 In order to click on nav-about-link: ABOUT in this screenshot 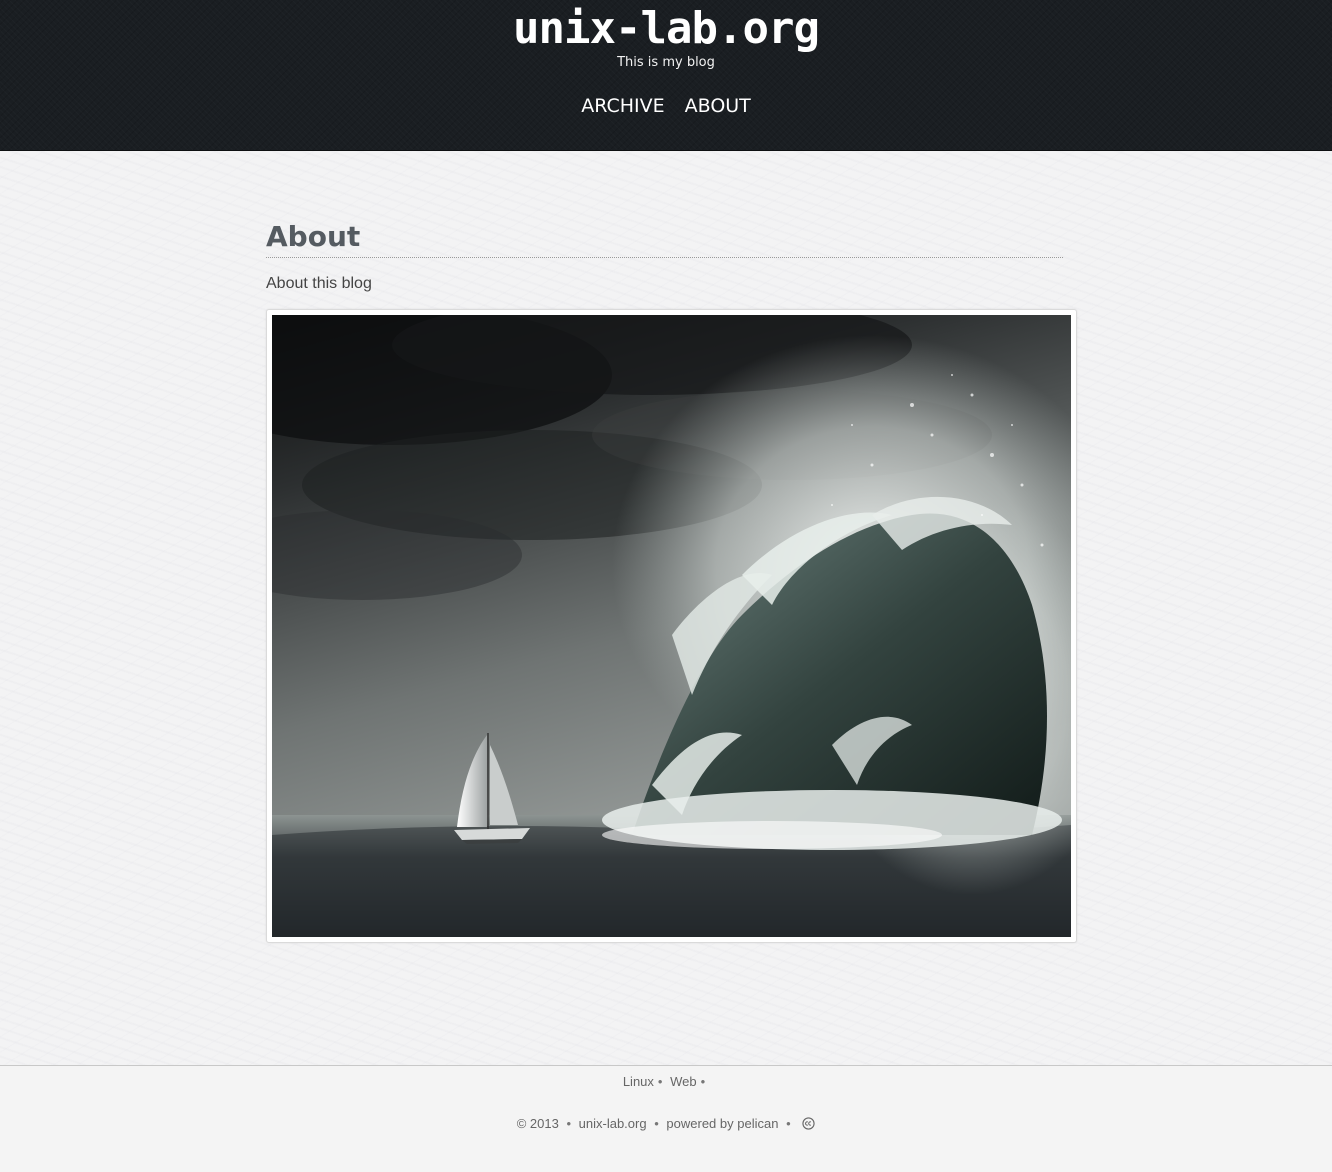, I will do `click(718, 106)`.